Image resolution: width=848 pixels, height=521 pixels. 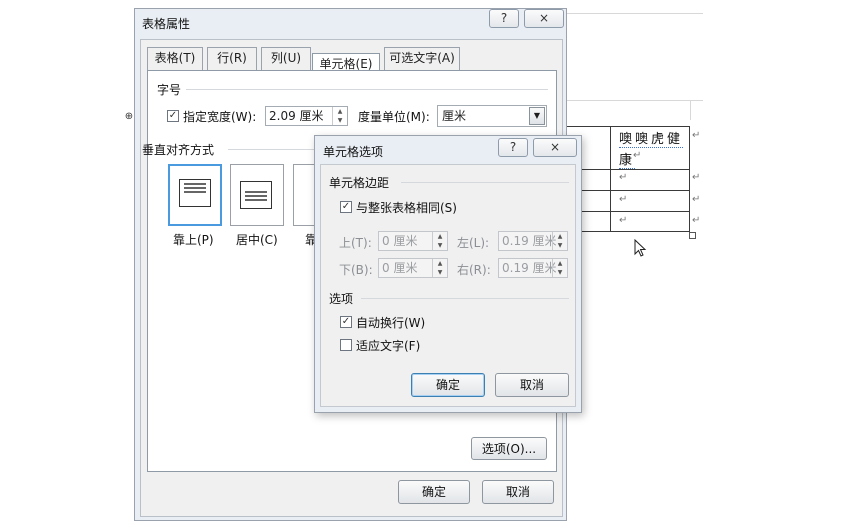 I want to click on bottom-margin-label: 下(B):, so click(x=356, y=270).